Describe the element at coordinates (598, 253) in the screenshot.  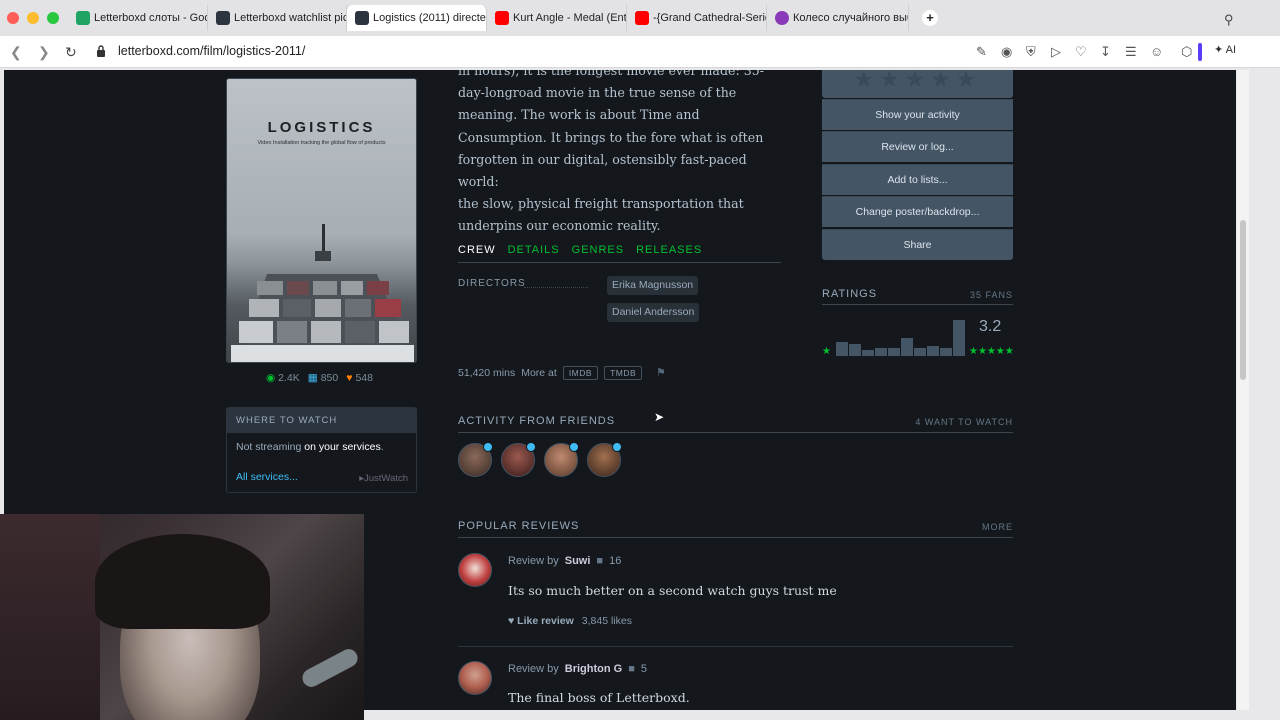
I see `tab-genres: GENRES` at that location.